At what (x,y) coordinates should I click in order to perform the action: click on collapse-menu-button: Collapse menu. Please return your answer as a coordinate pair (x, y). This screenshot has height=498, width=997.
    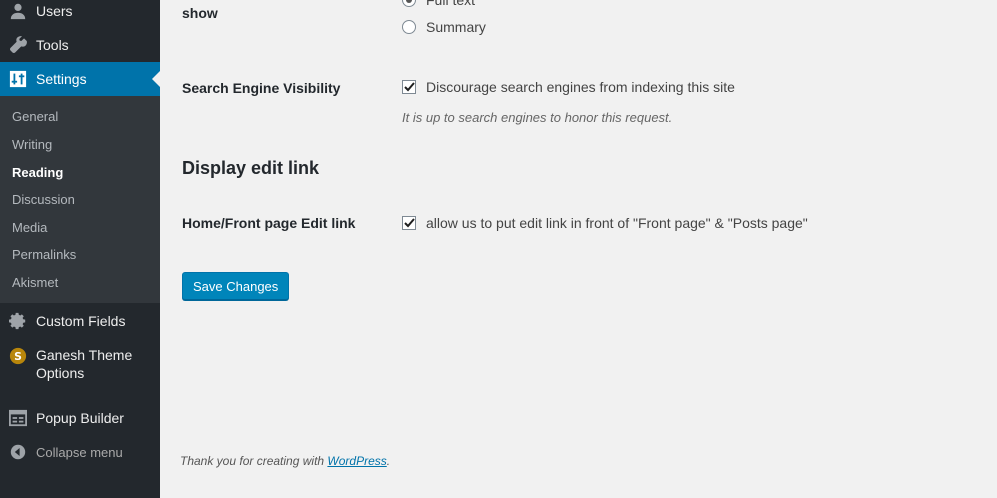
    Looking at the image, I should click on (80, 452).